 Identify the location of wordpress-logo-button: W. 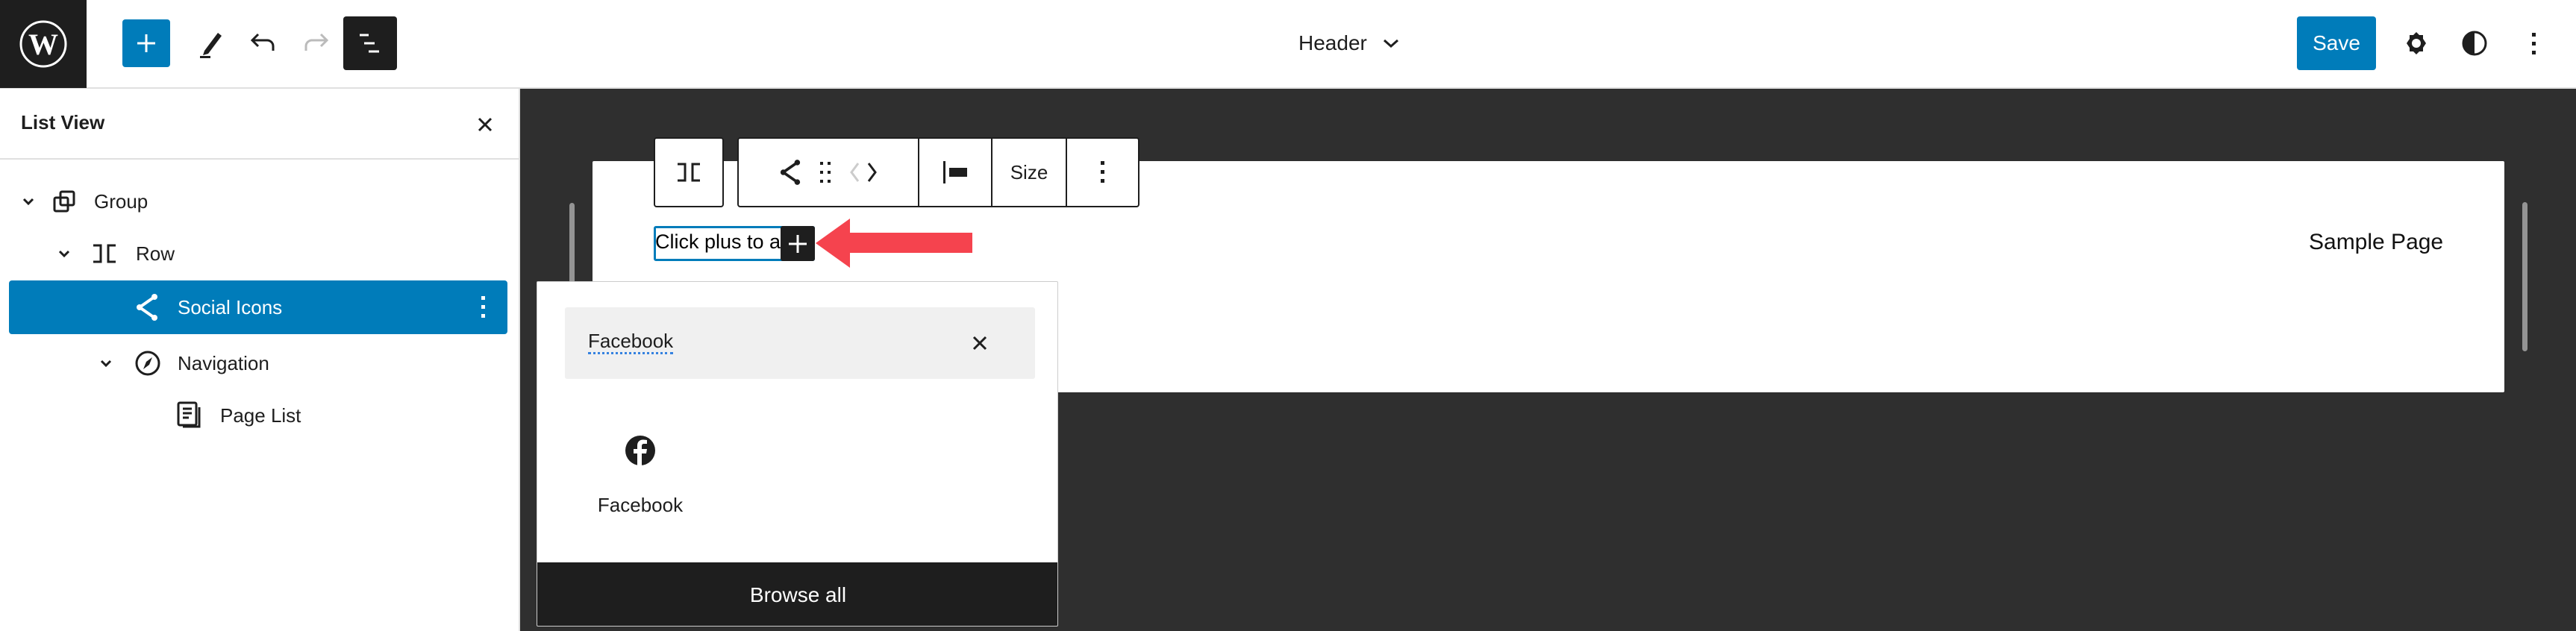
(43, 44).